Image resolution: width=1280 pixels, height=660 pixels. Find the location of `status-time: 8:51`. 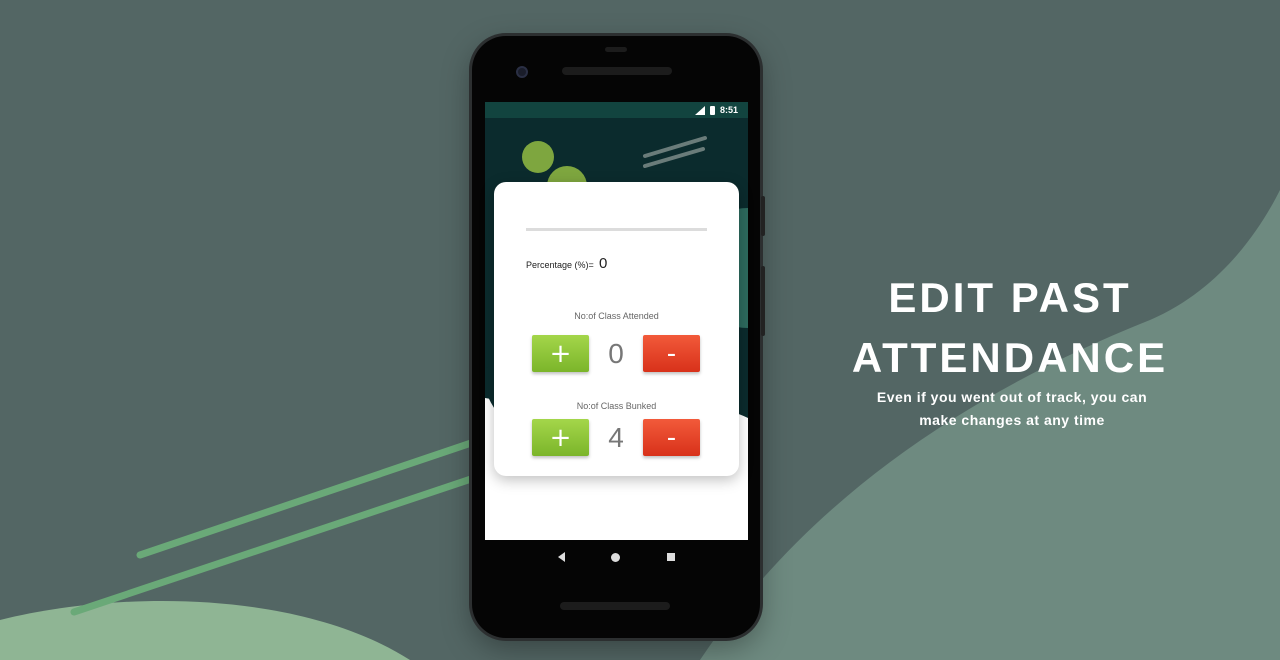

status-time: 8:51 is located at coordinates (728, 110).